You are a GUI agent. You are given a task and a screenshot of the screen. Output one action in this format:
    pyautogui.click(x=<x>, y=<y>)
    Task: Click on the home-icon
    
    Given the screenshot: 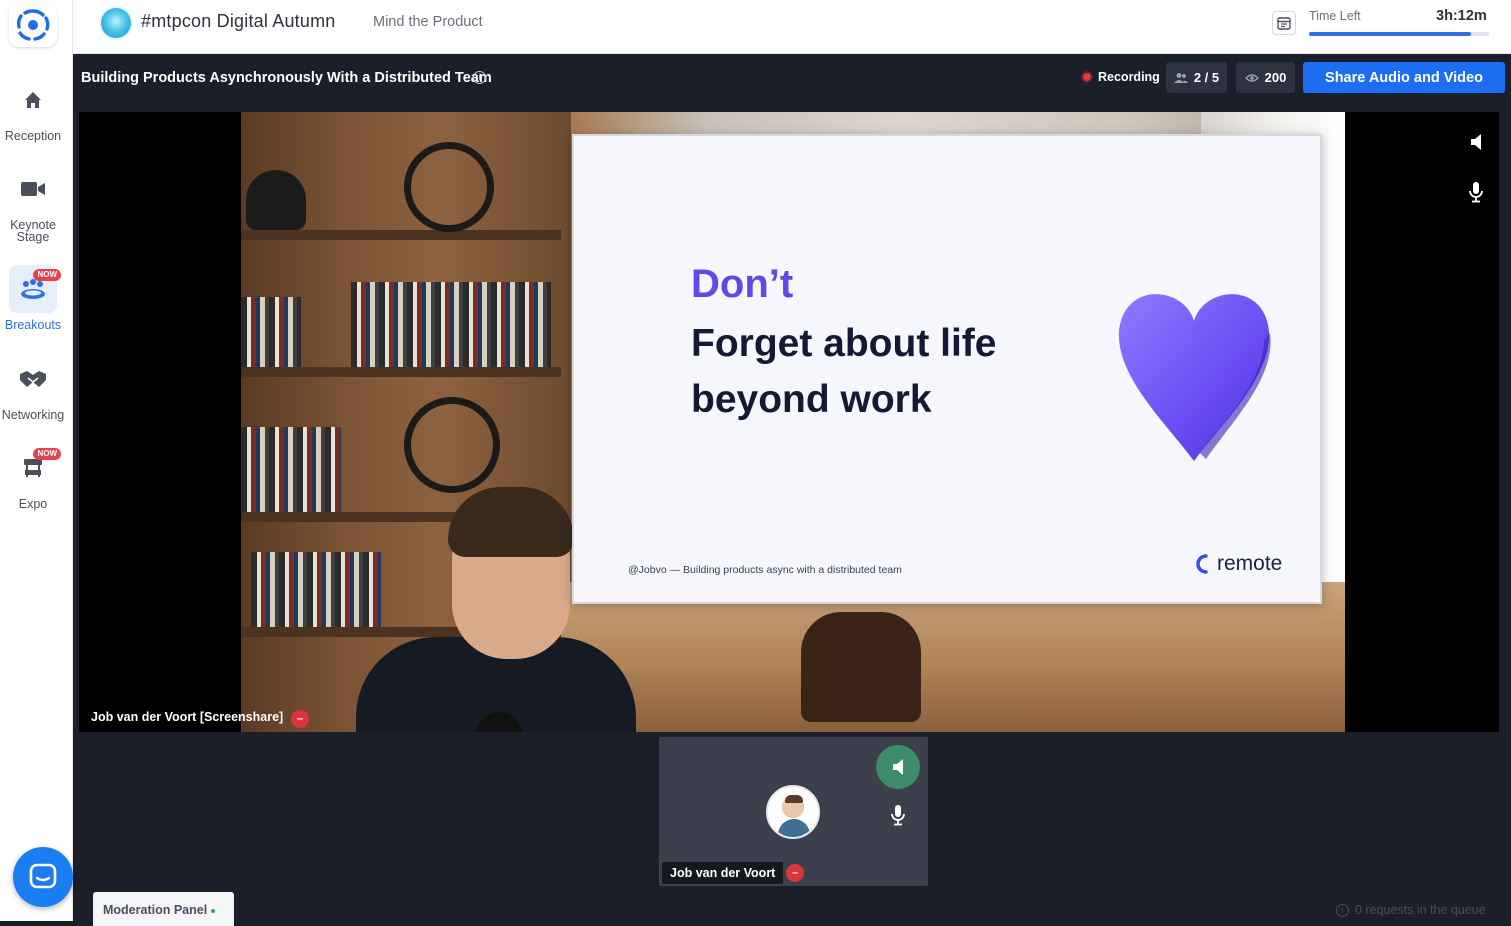 What is the action you would take?
    pyautogui.click(x=33, y=100)
    